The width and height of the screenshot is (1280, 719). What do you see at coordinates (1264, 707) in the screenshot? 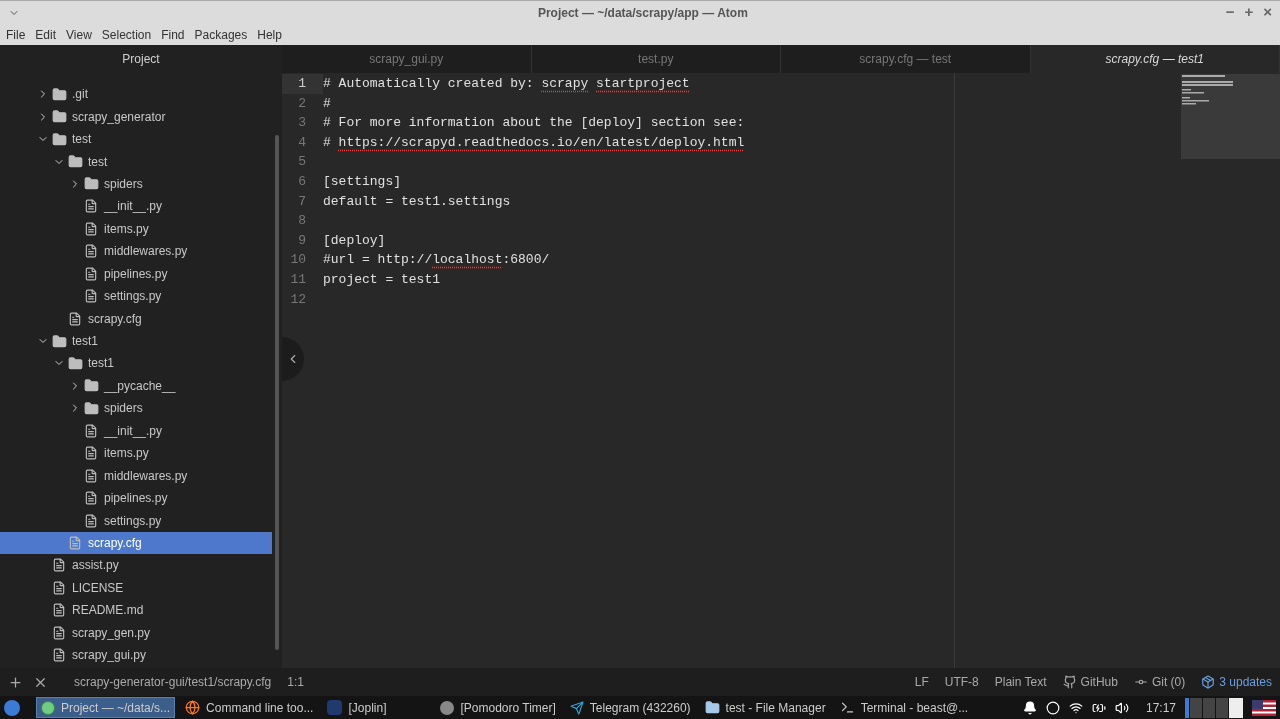
I see `flag-icon` at bounding box center [1264, 707].